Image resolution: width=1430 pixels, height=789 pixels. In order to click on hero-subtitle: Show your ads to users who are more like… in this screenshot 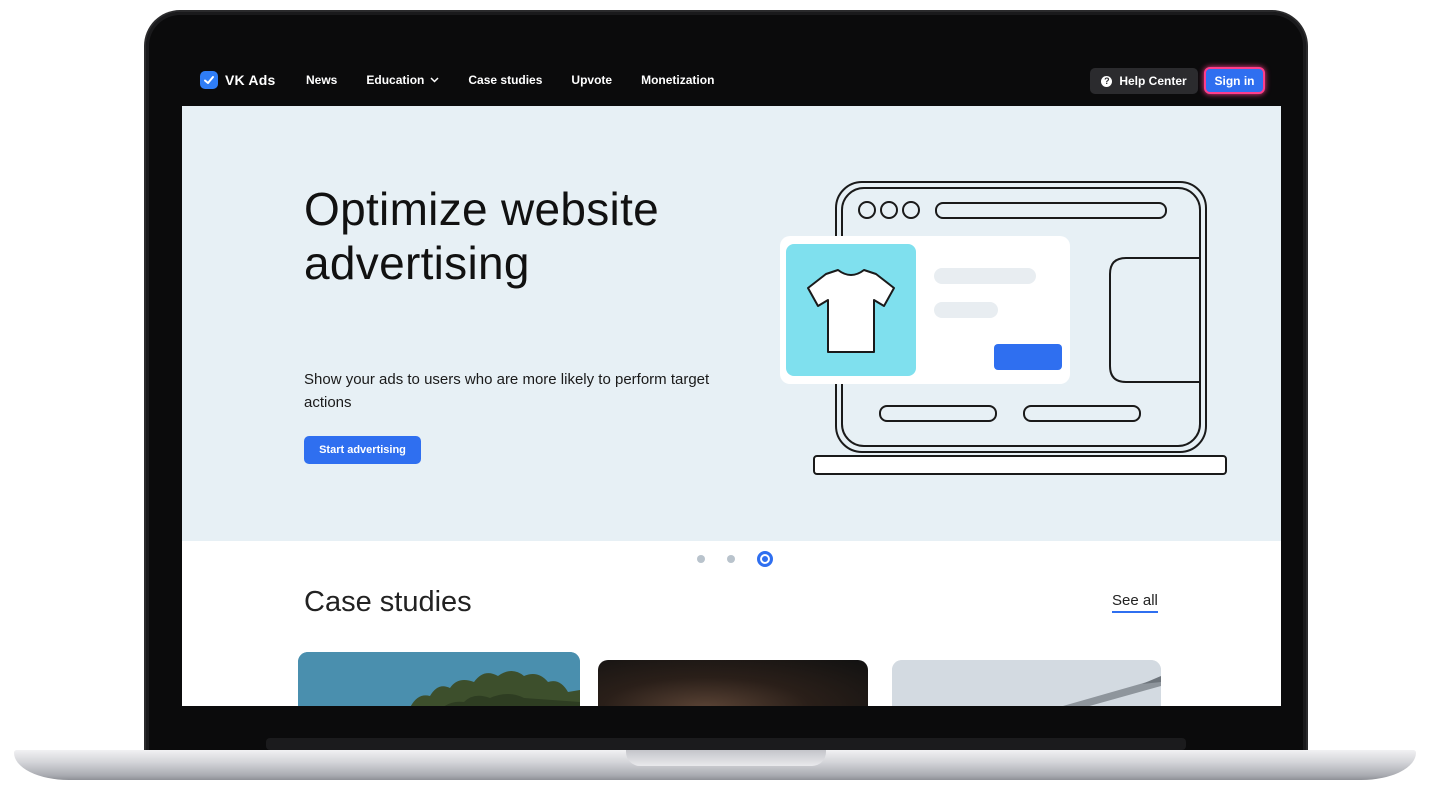, I will do `click(507, 391)`.